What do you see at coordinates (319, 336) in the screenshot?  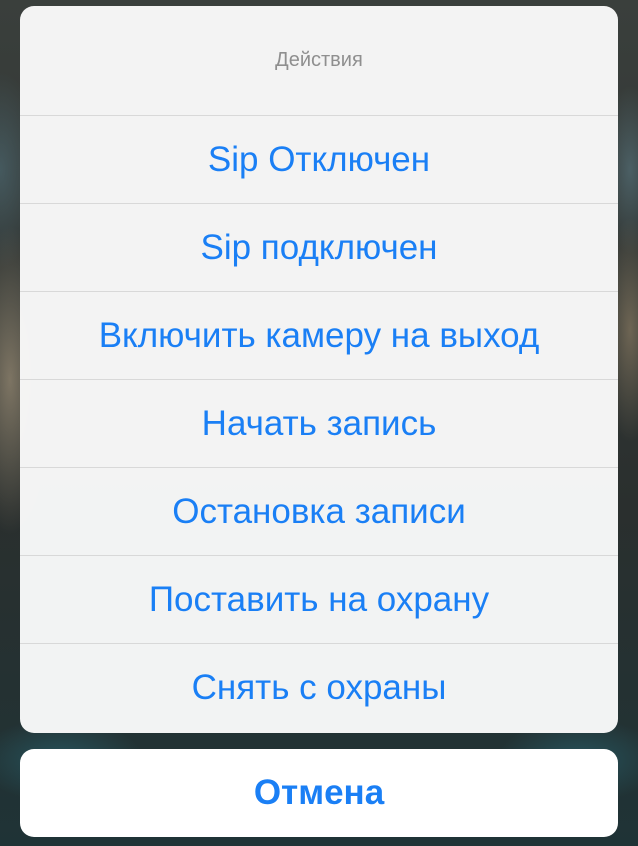 I see `action-enable-output-camera: Включить камеру на выход` at bounding box center [319, 336].